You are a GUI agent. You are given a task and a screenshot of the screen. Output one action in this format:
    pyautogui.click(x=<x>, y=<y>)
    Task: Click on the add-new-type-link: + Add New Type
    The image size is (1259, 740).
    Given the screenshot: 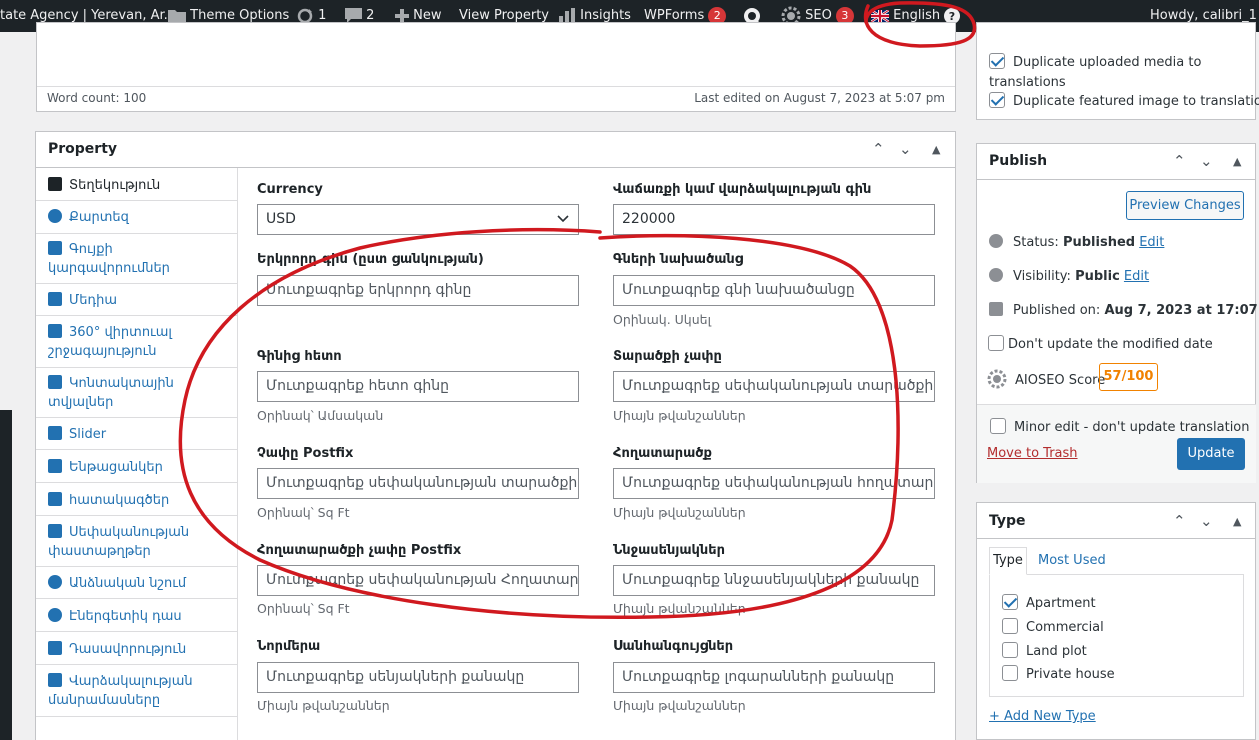 What is the action you would take?
    pyautogui.click(x=1042, y=716)
    